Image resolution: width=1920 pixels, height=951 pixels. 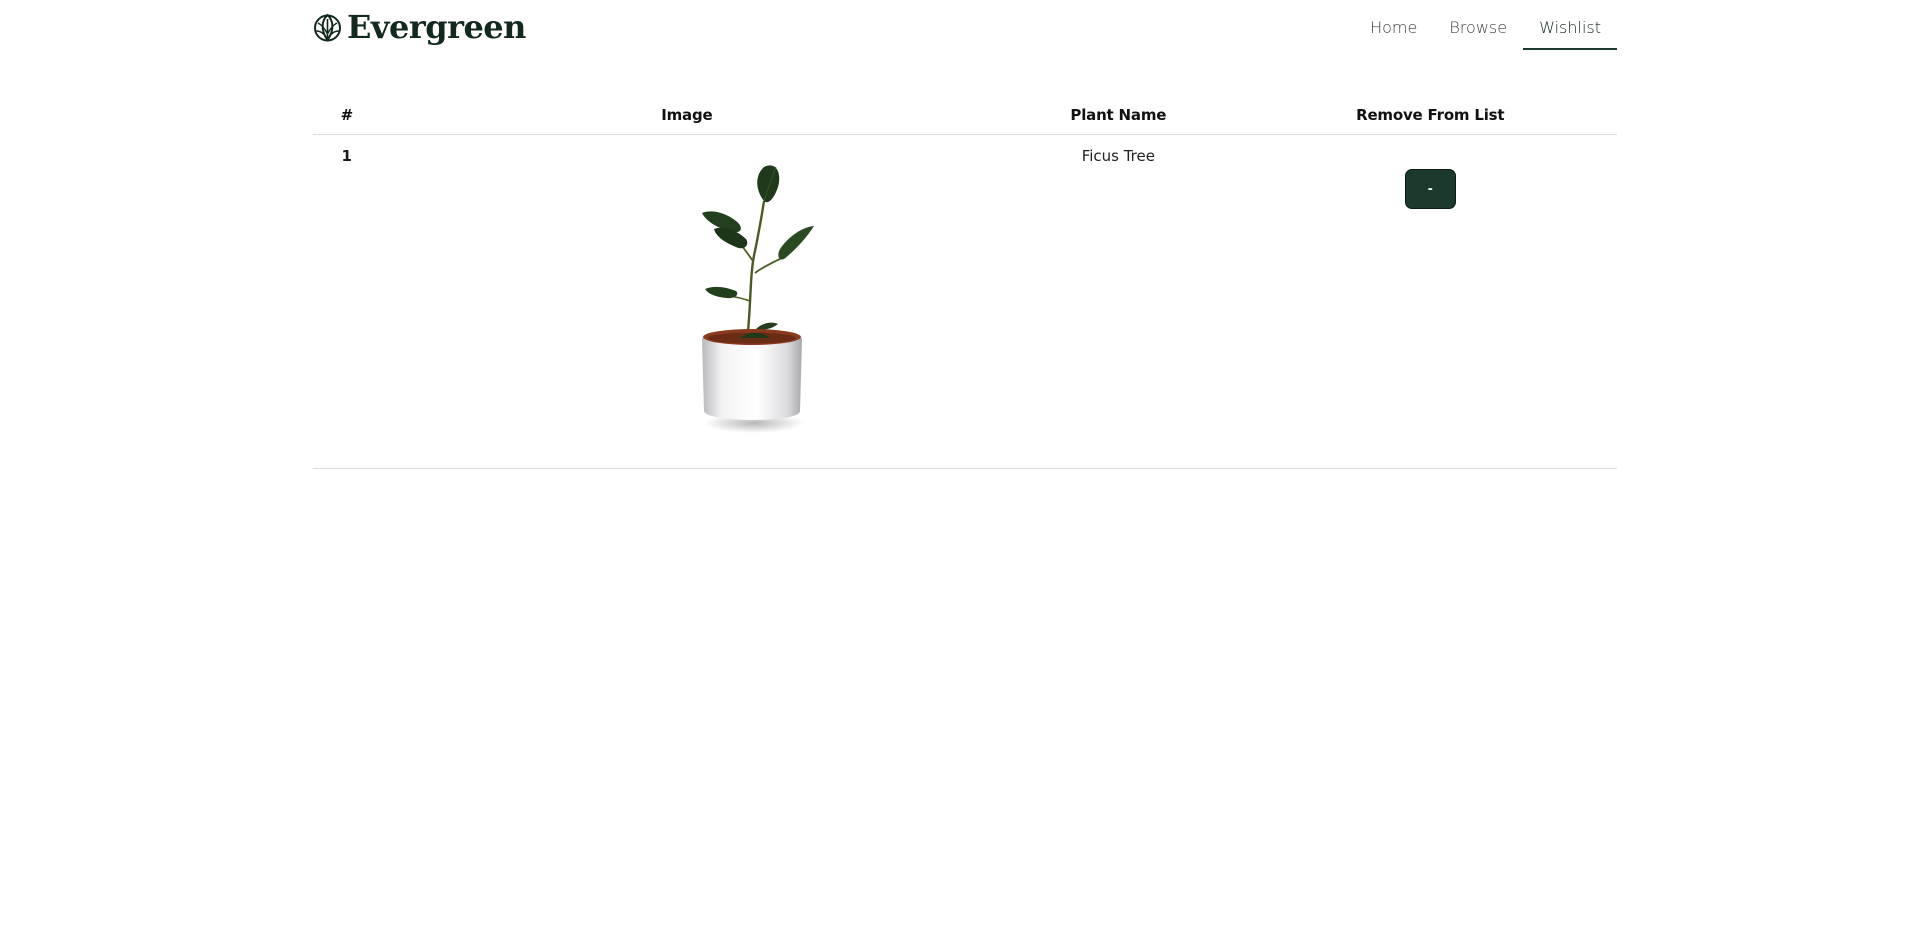 I want to click on nav-home: Home, so click(x=1393, y=24).